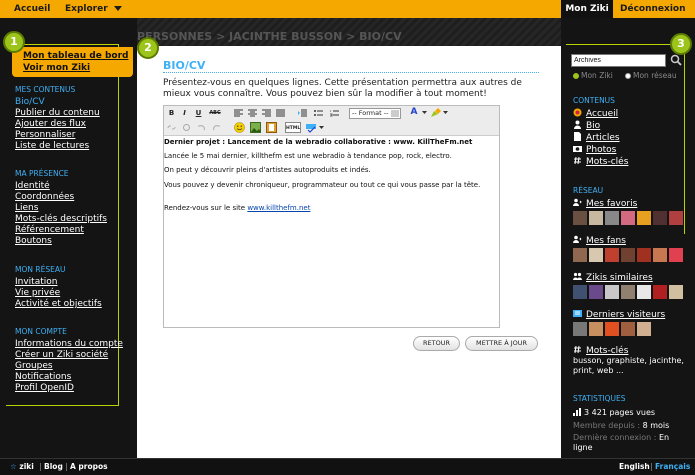 The width and height of the screenshot is (695, 475). Describe the element at coordinates (619, 314) in the screenshot. I see `right-item-derniers-visiteurs: Derniers visiteurs` at that location.